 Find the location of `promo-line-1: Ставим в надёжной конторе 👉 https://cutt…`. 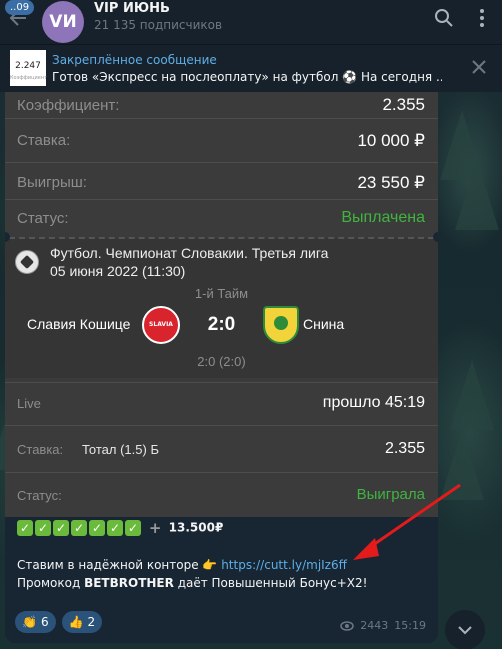

promo-line-1: Ставим в надёжной конторе 👉 https://cutt… is located at coordinates (182, 565).